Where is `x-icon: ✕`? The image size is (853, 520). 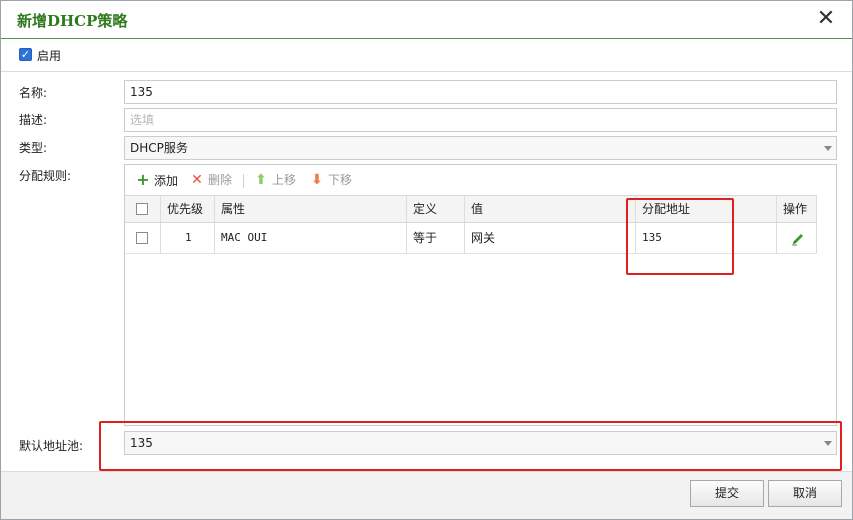 x-icon: ✕ is located at coordinates (197, 180).